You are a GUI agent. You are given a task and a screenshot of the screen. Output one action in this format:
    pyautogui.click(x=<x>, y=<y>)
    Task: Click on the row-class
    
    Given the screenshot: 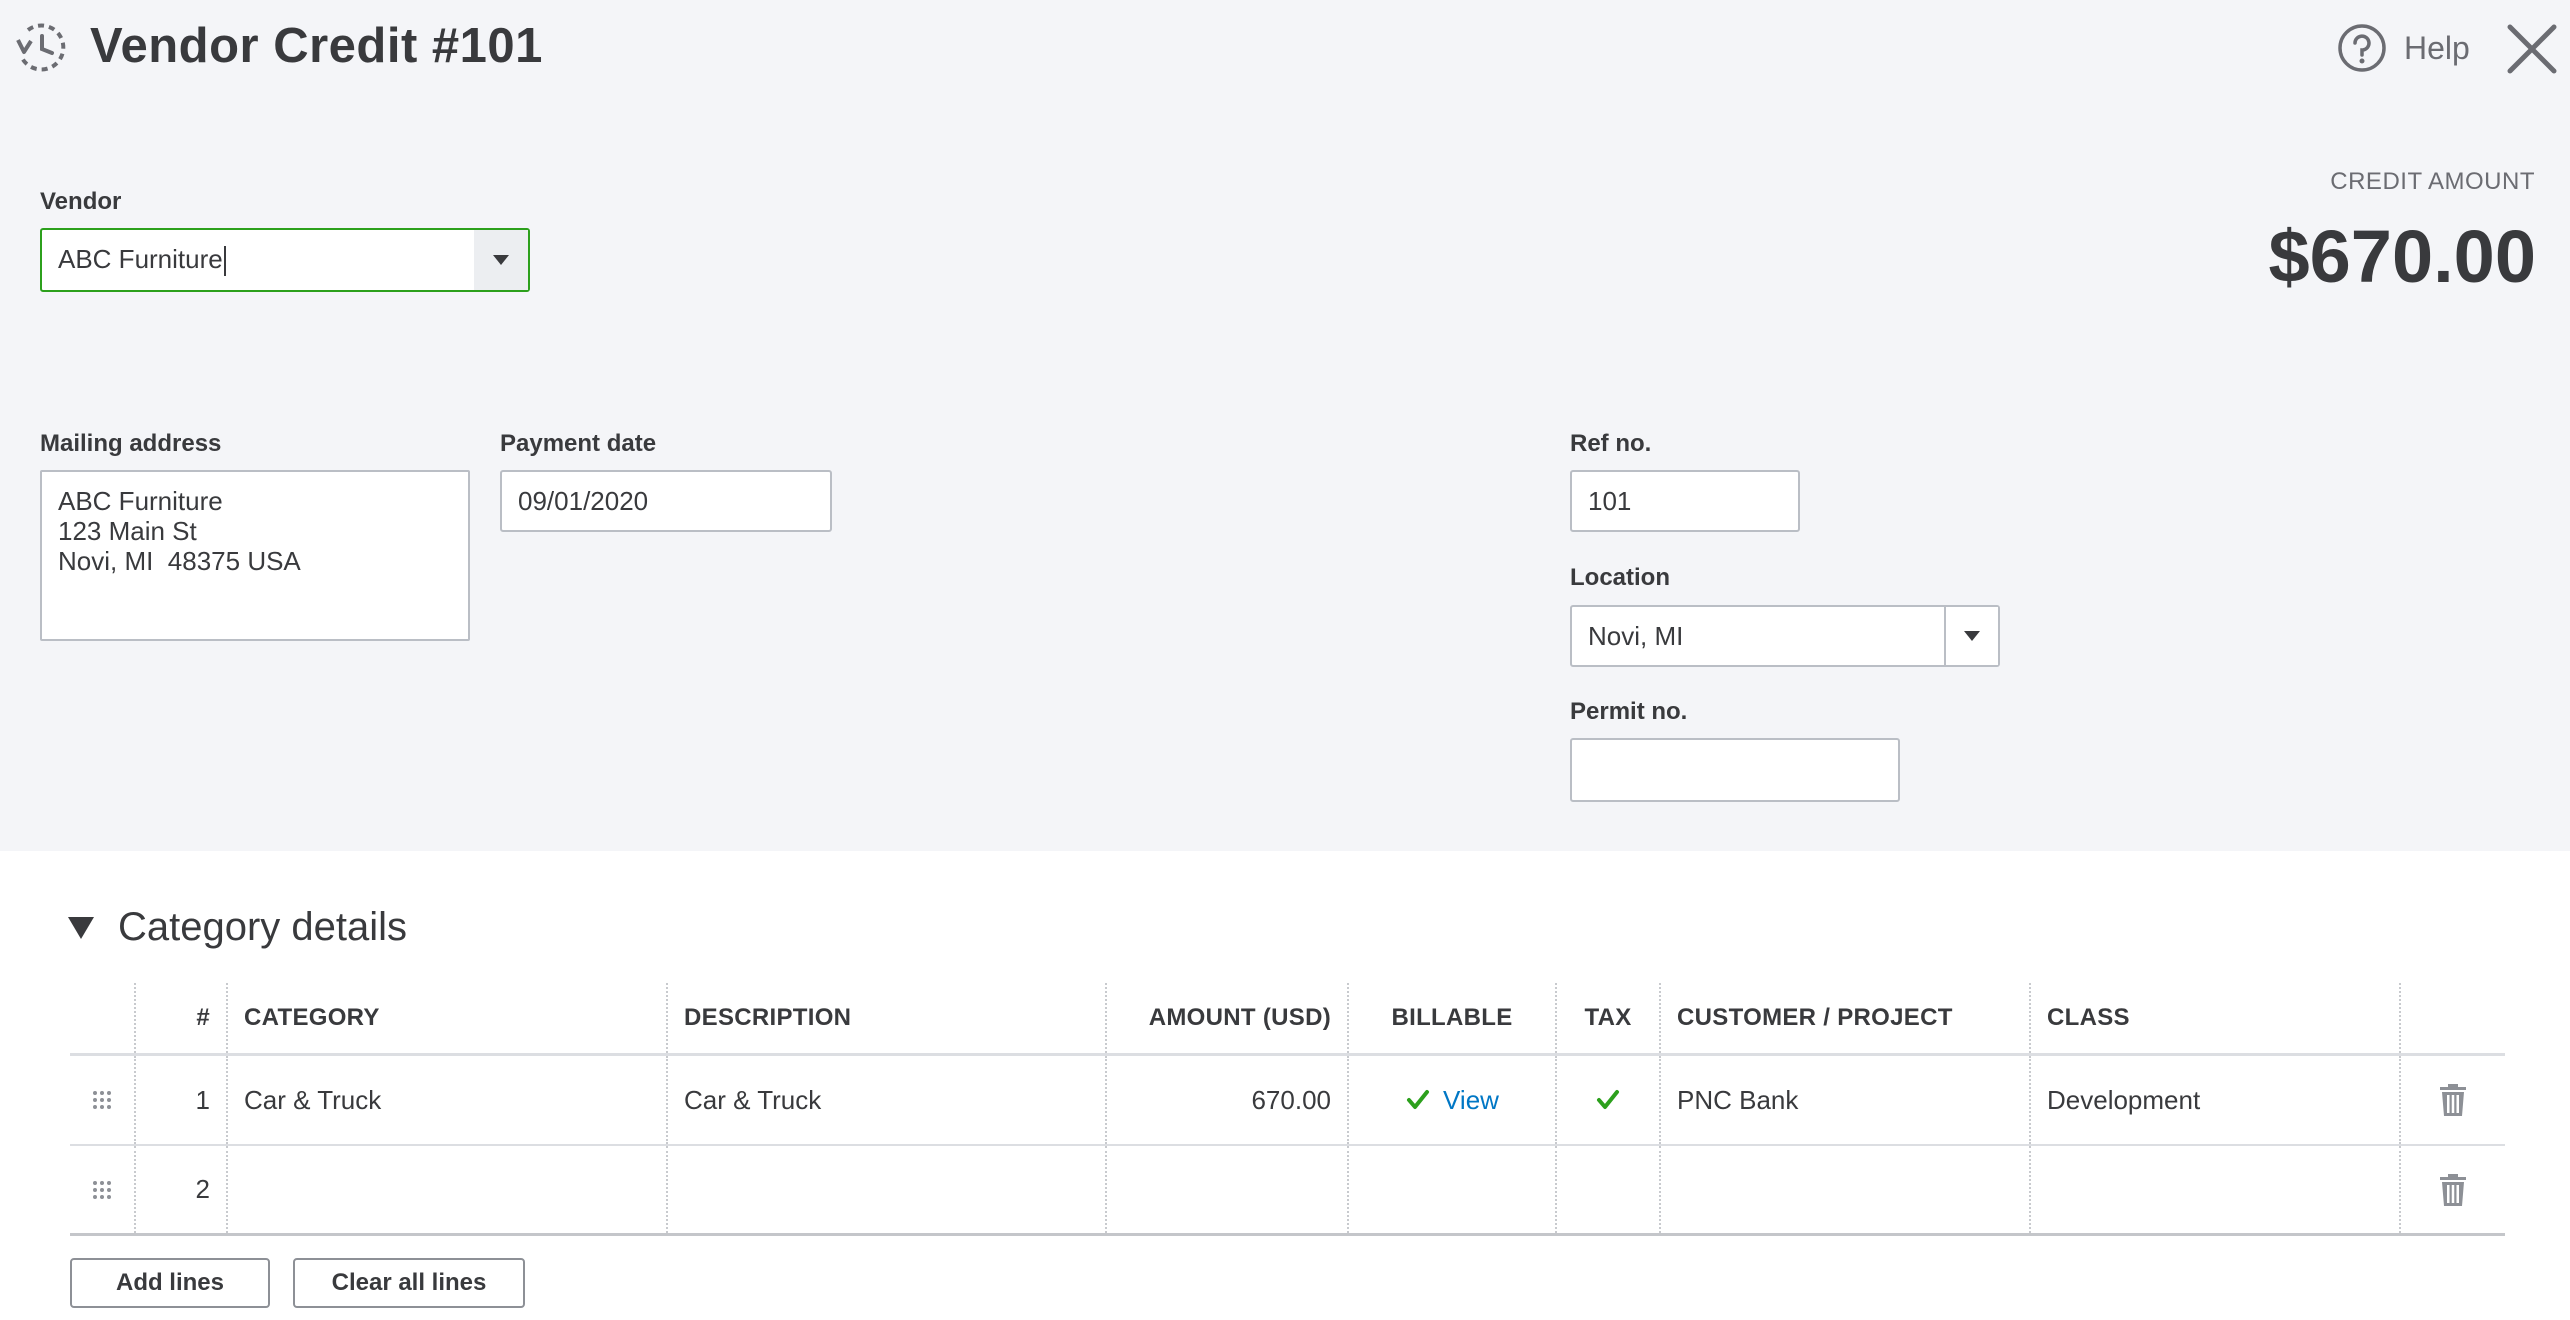 What is the action you would take?
    pyautogui.click(x=2216, y=1189)
    